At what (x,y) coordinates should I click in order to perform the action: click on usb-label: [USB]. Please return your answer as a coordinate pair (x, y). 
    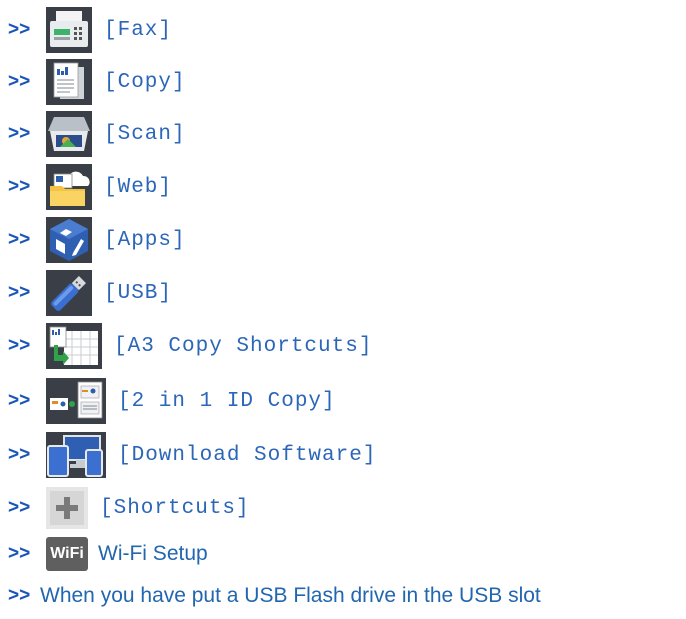
    Looking at the image, I should click on (138, 293).